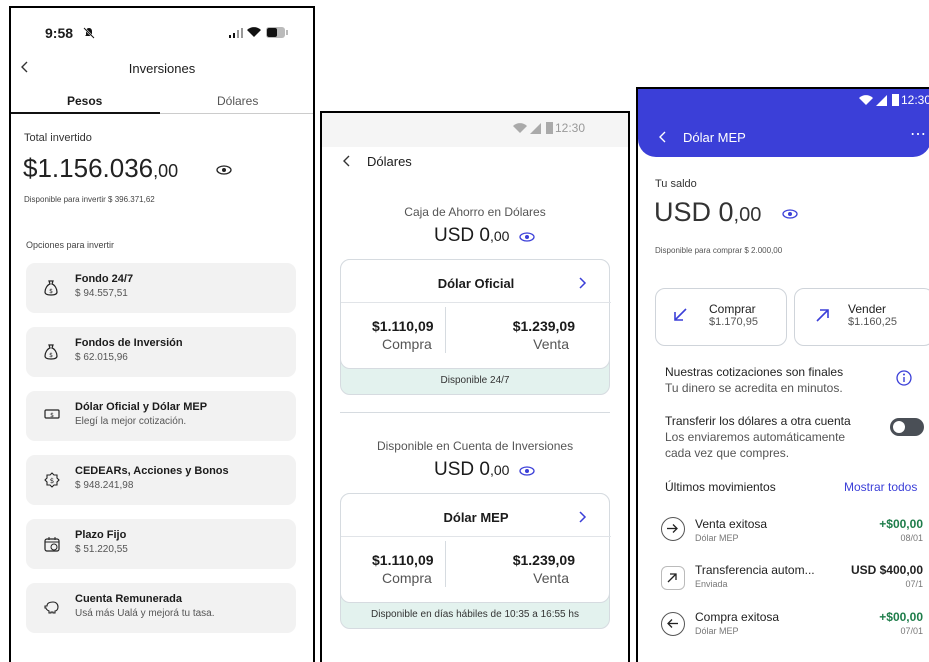  What do you see at coordinates (676, 184) in the screenshot?
I see `saldo-label: Tu saldo` at bounding box center [676, 184].